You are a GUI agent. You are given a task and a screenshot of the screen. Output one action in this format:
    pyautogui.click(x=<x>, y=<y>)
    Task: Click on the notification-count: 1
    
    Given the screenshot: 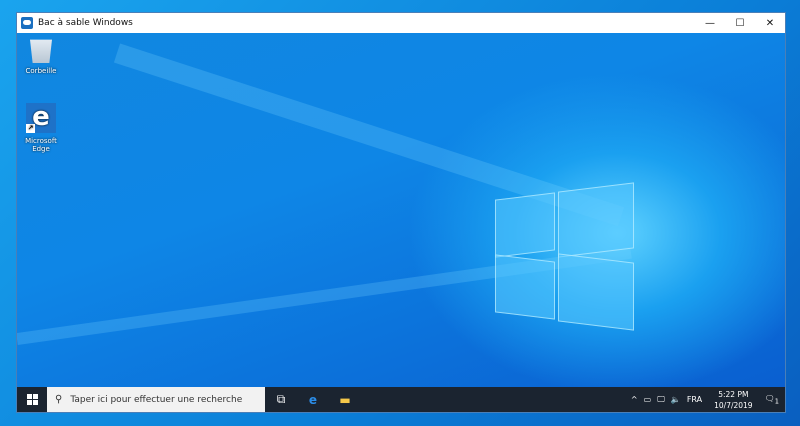 What is the action you would take?
    pyautogui.click(x=776, y=401)
    